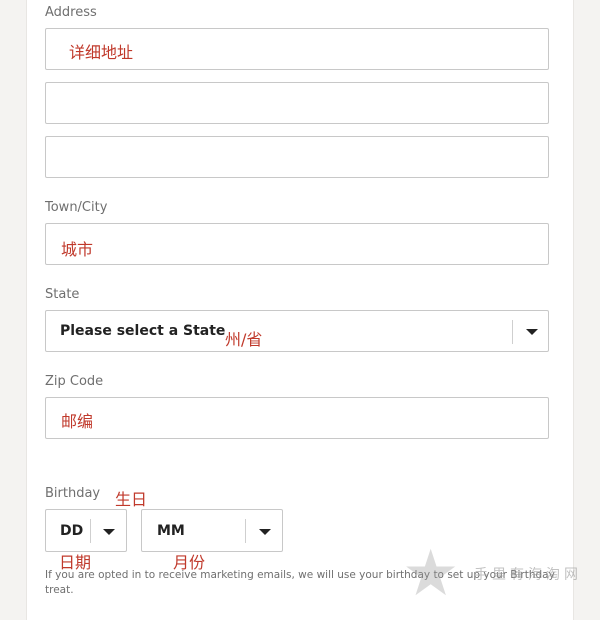 The width and height of the screenshot is (600, 620). What do you see at coordinates (74, 381) in the screenshot?
I see `zip-label: Zip Code` at bounding box center [74, 381].